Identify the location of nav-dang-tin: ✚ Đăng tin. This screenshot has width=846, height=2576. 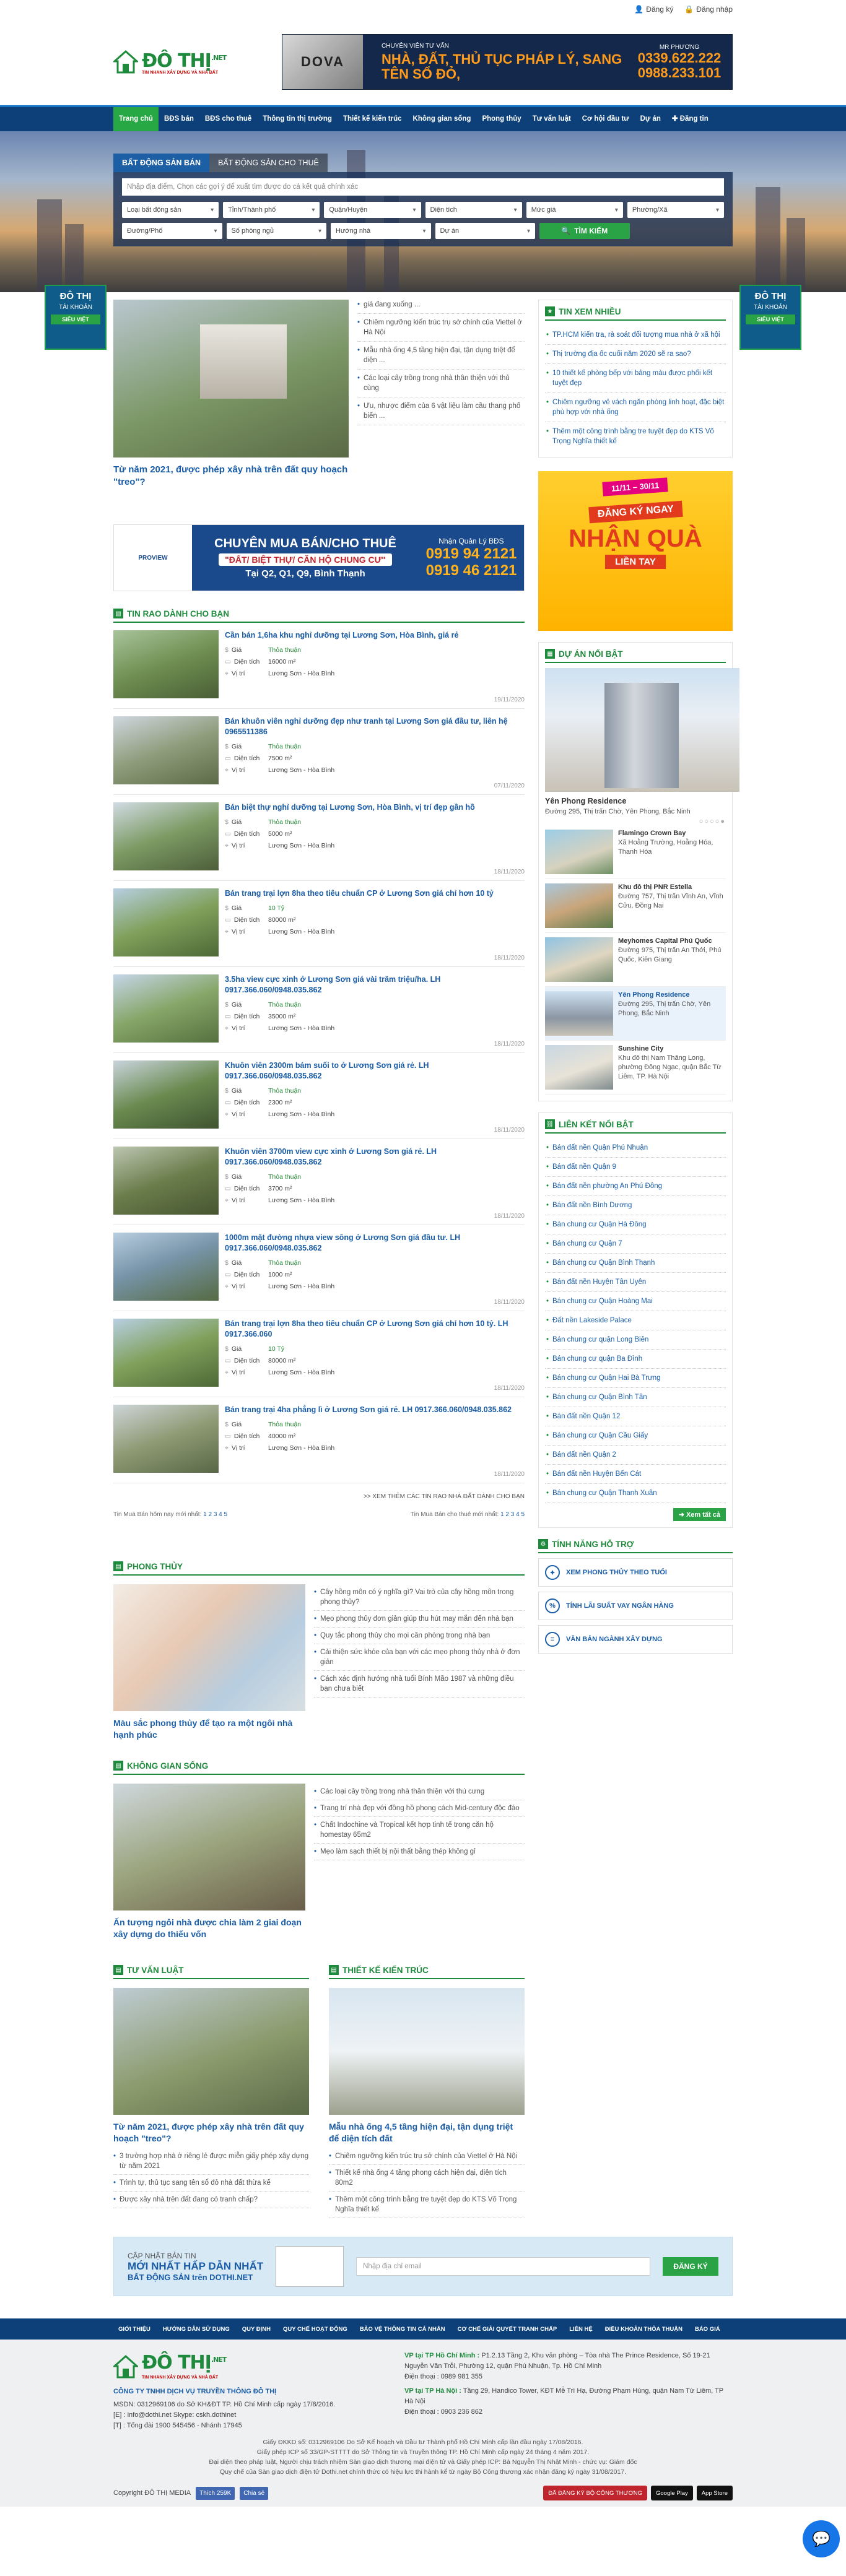
(690, 119).